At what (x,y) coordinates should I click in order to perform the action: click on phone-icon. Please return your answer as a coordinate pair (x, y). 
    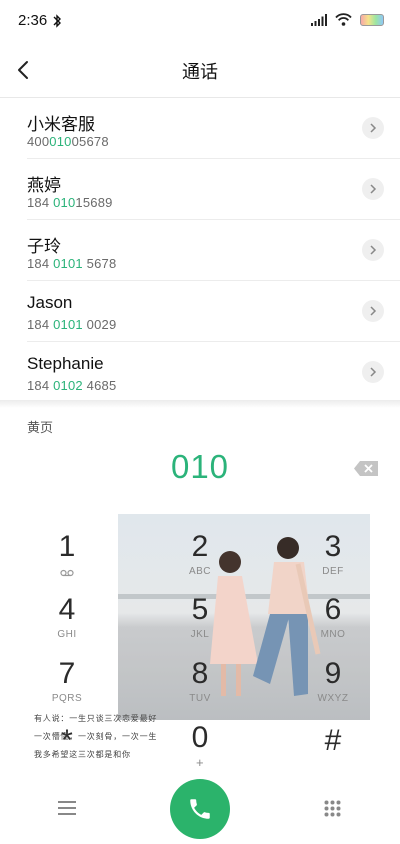
    Looking at the image, I should click on (200, 809).